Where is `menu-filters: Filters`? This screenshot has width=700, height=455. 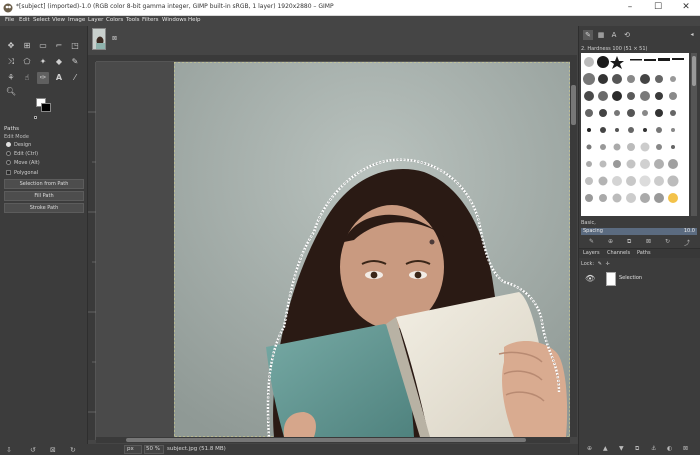 menu-filters: Filters is located at coordinates (150, 20).